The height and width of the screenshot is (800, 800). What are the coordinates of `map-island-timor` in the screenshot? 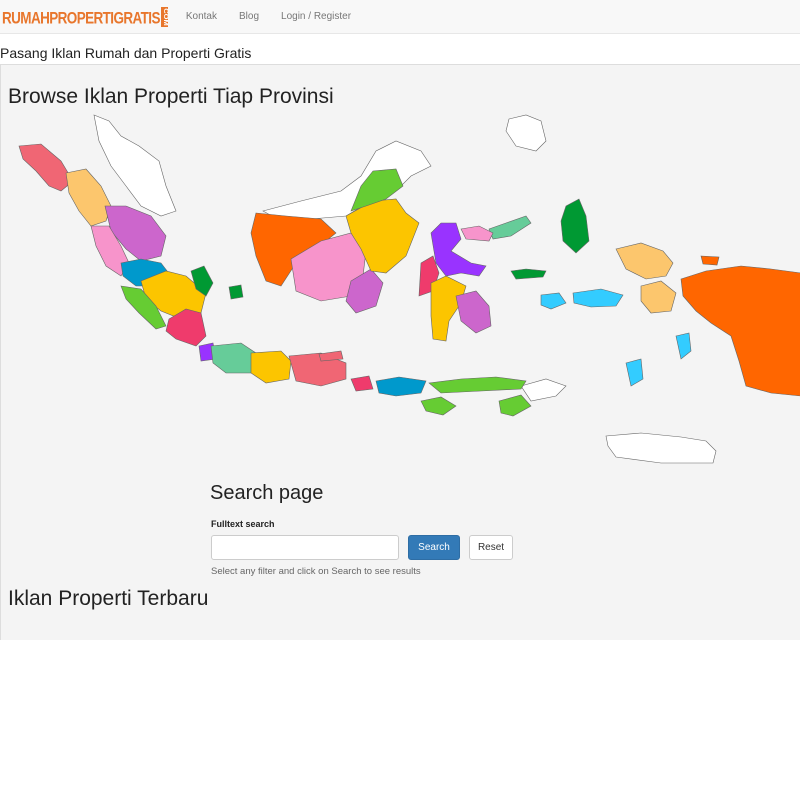 It's located at (515, 405).